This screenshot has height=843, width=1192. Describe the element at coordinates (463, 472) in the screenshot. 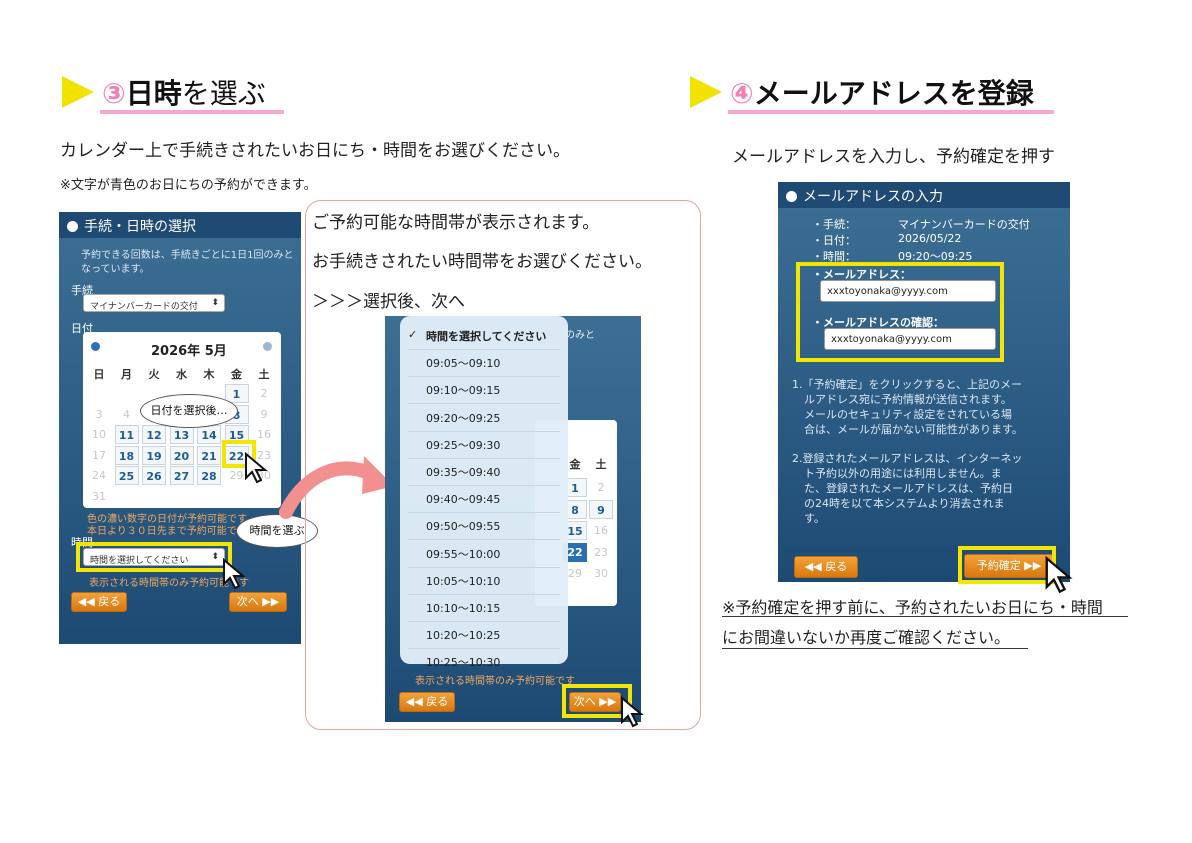

I see `time-option: 09:35～09:40` at that location.